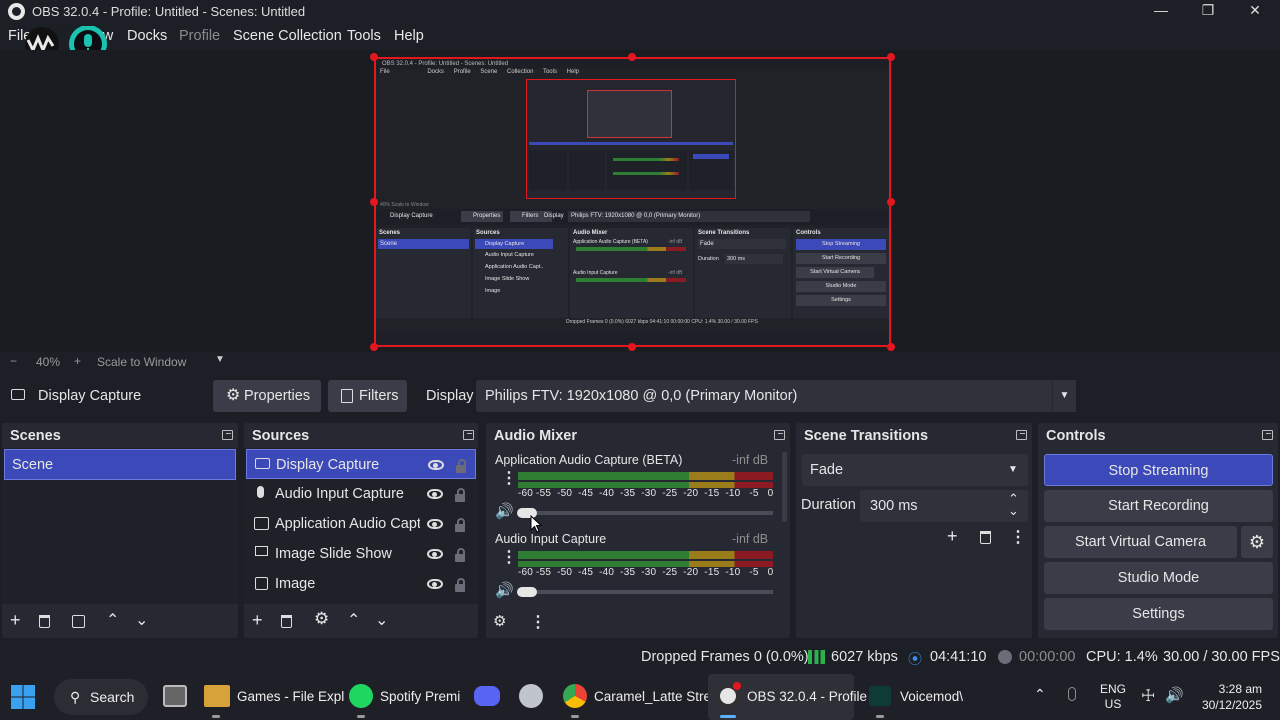 The height and width of the screenshot is (720, 1280). Describe the element at coordinates (267, 396) in the screenshot. I see `properties-button: ⚙ Properties` at that location.